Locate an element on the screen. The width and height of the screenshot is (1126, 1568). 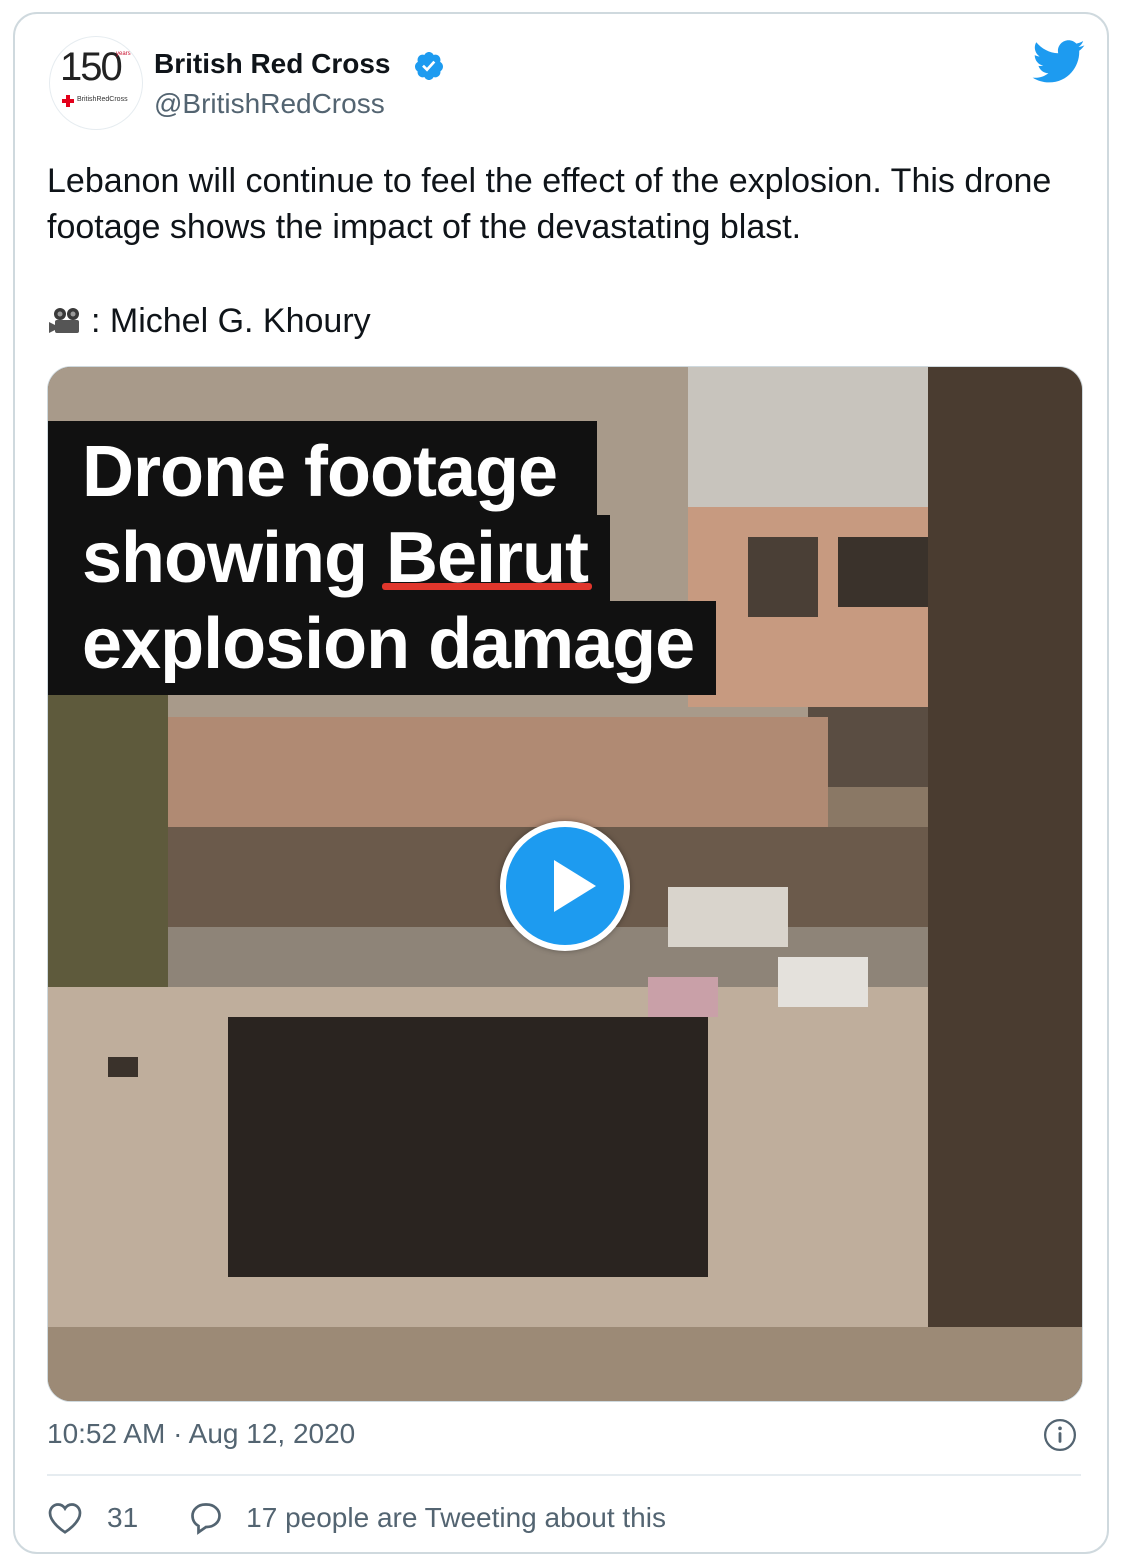
movie-camera-icon is located at coordinates (64, 320).